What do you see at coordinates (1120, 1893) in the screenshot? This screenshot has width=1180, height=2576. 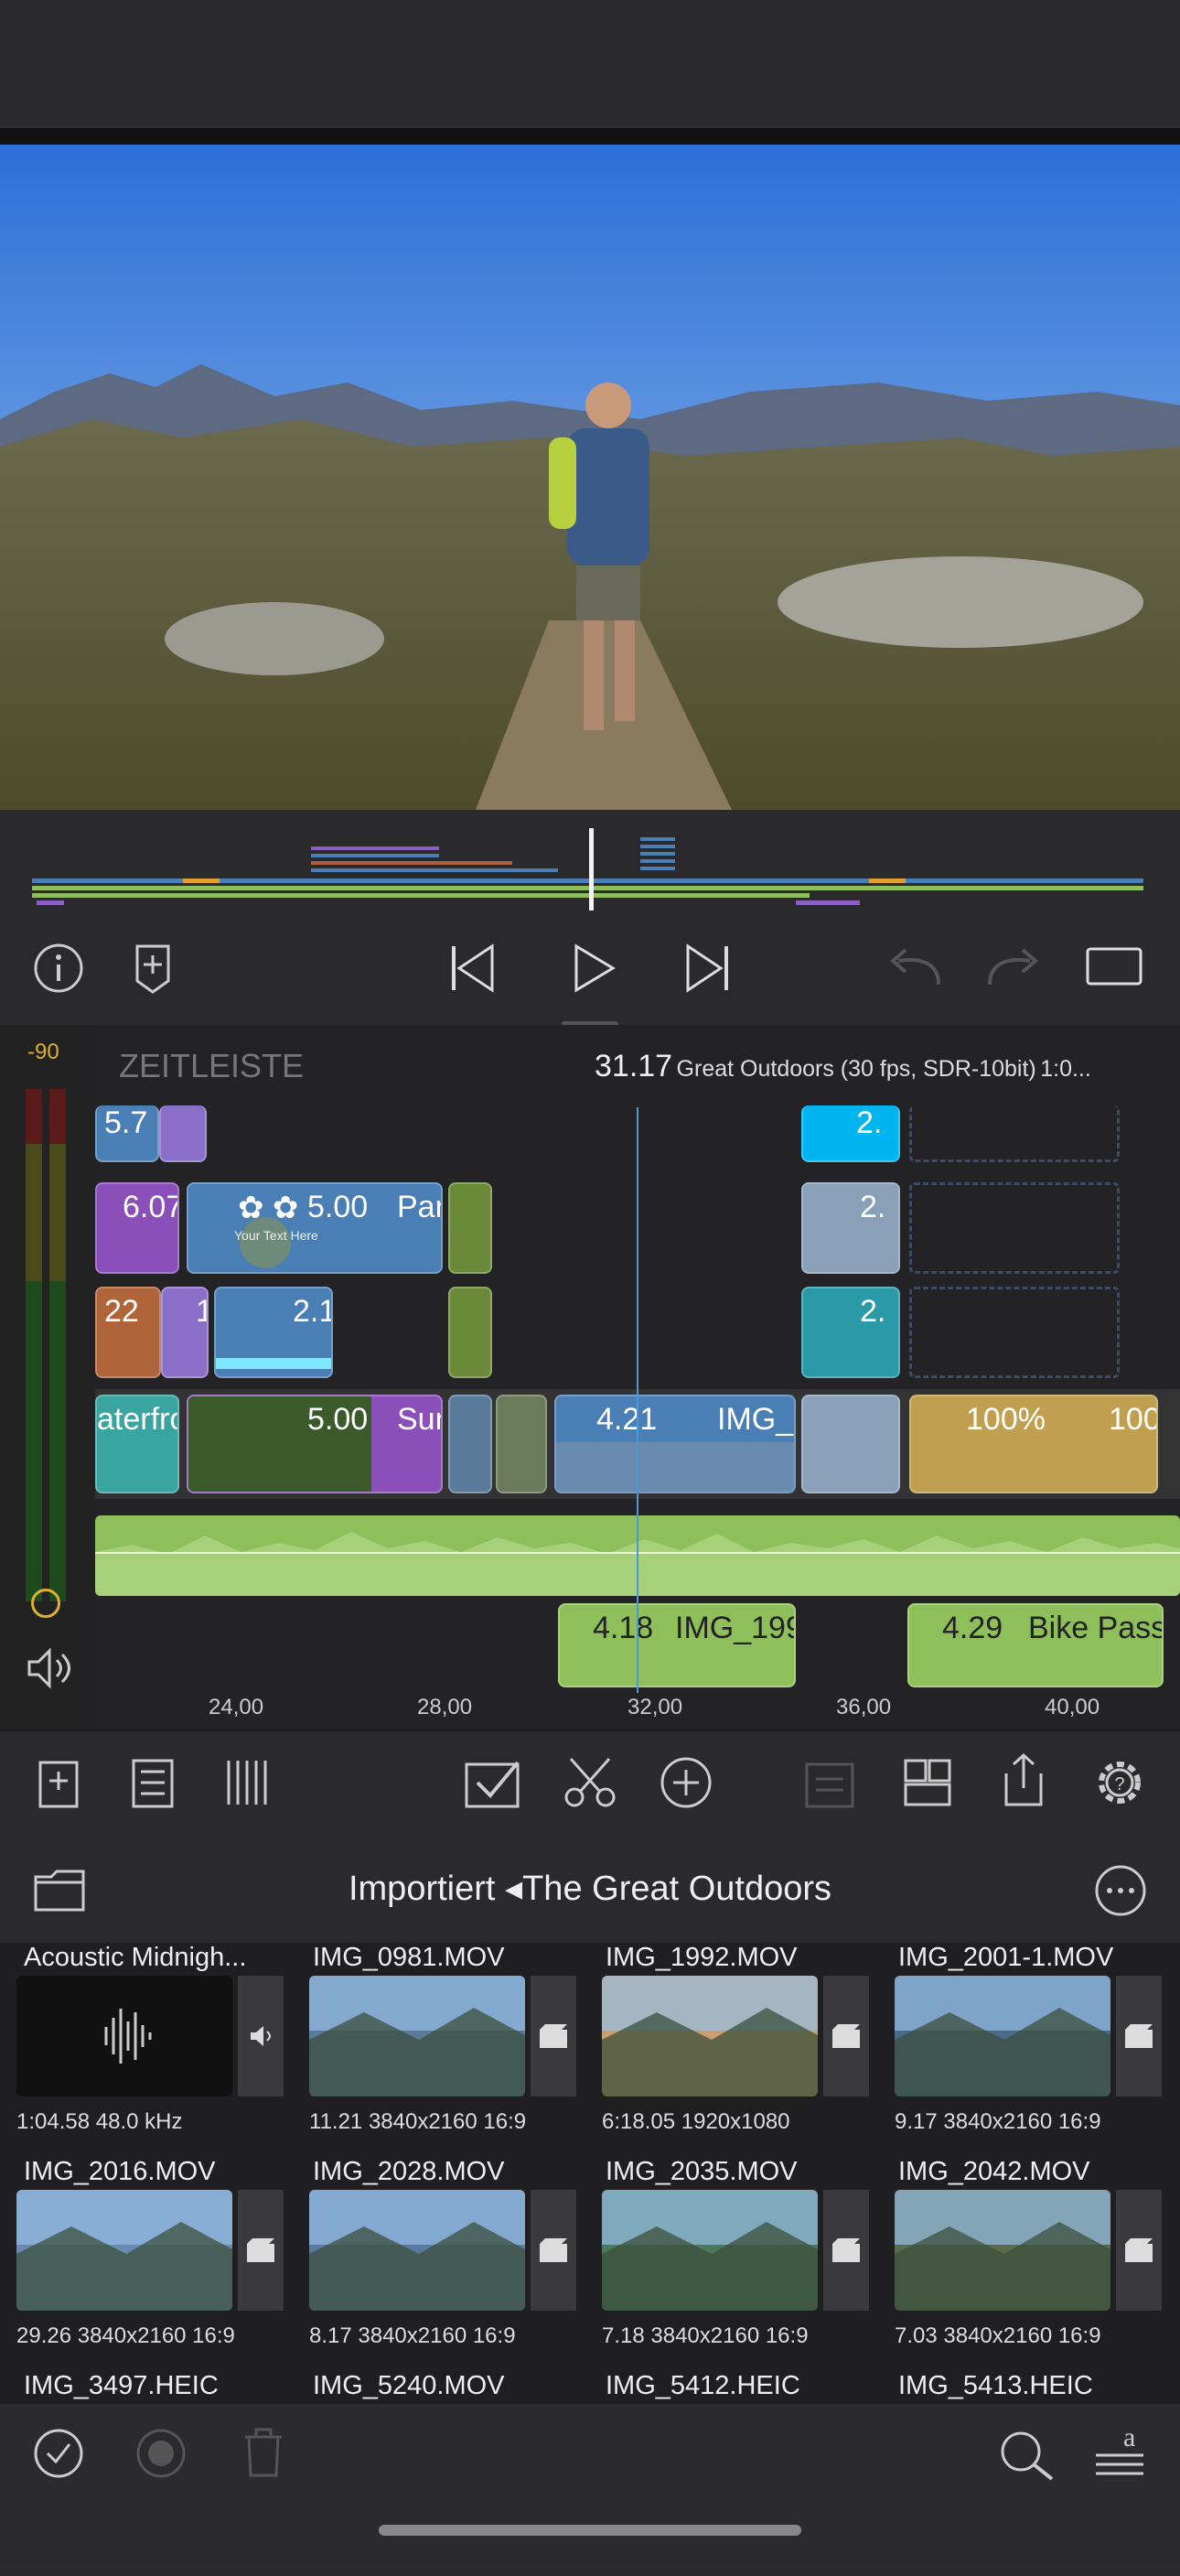 I see `more-button` at bounding box center [1120, 1893].